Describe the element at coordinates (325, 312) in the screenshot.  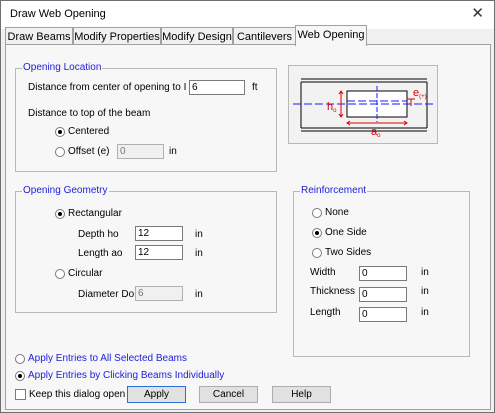
I see `reinforcement-length-label: Length` at that location.